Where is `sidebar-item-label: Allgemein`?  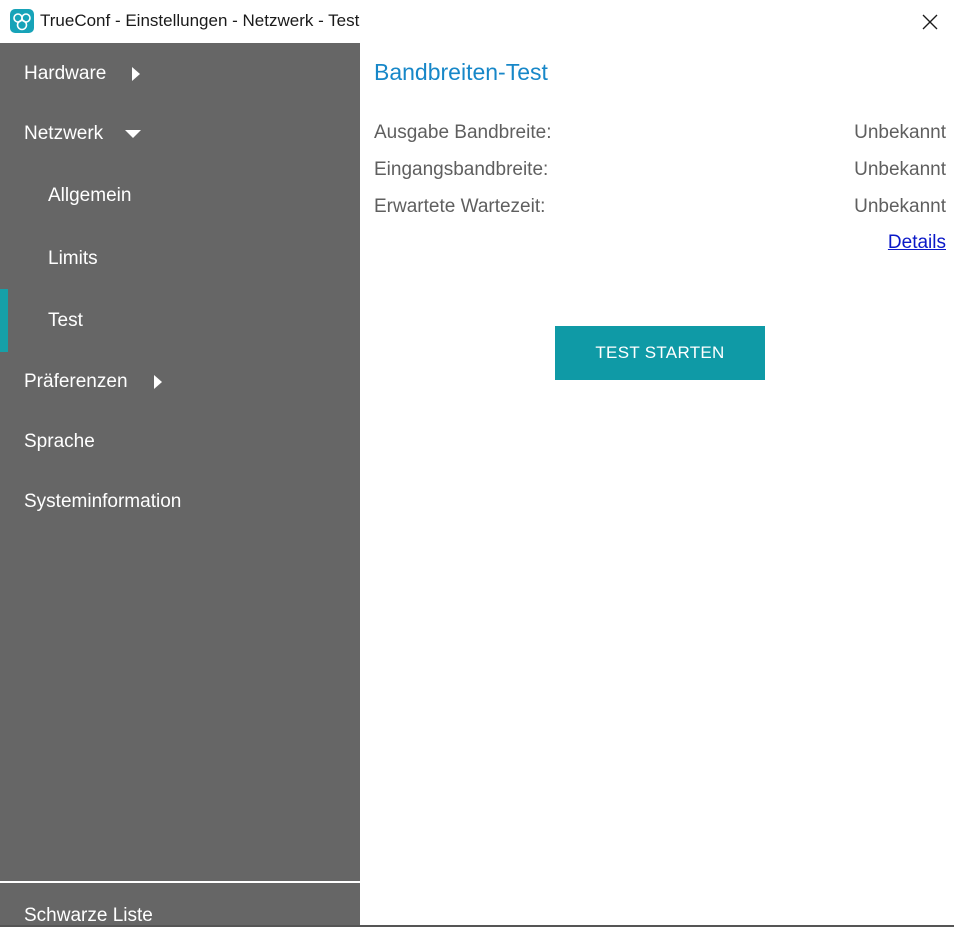
sidebar-item-label: Allgemein is located at coordinates (90, 195).